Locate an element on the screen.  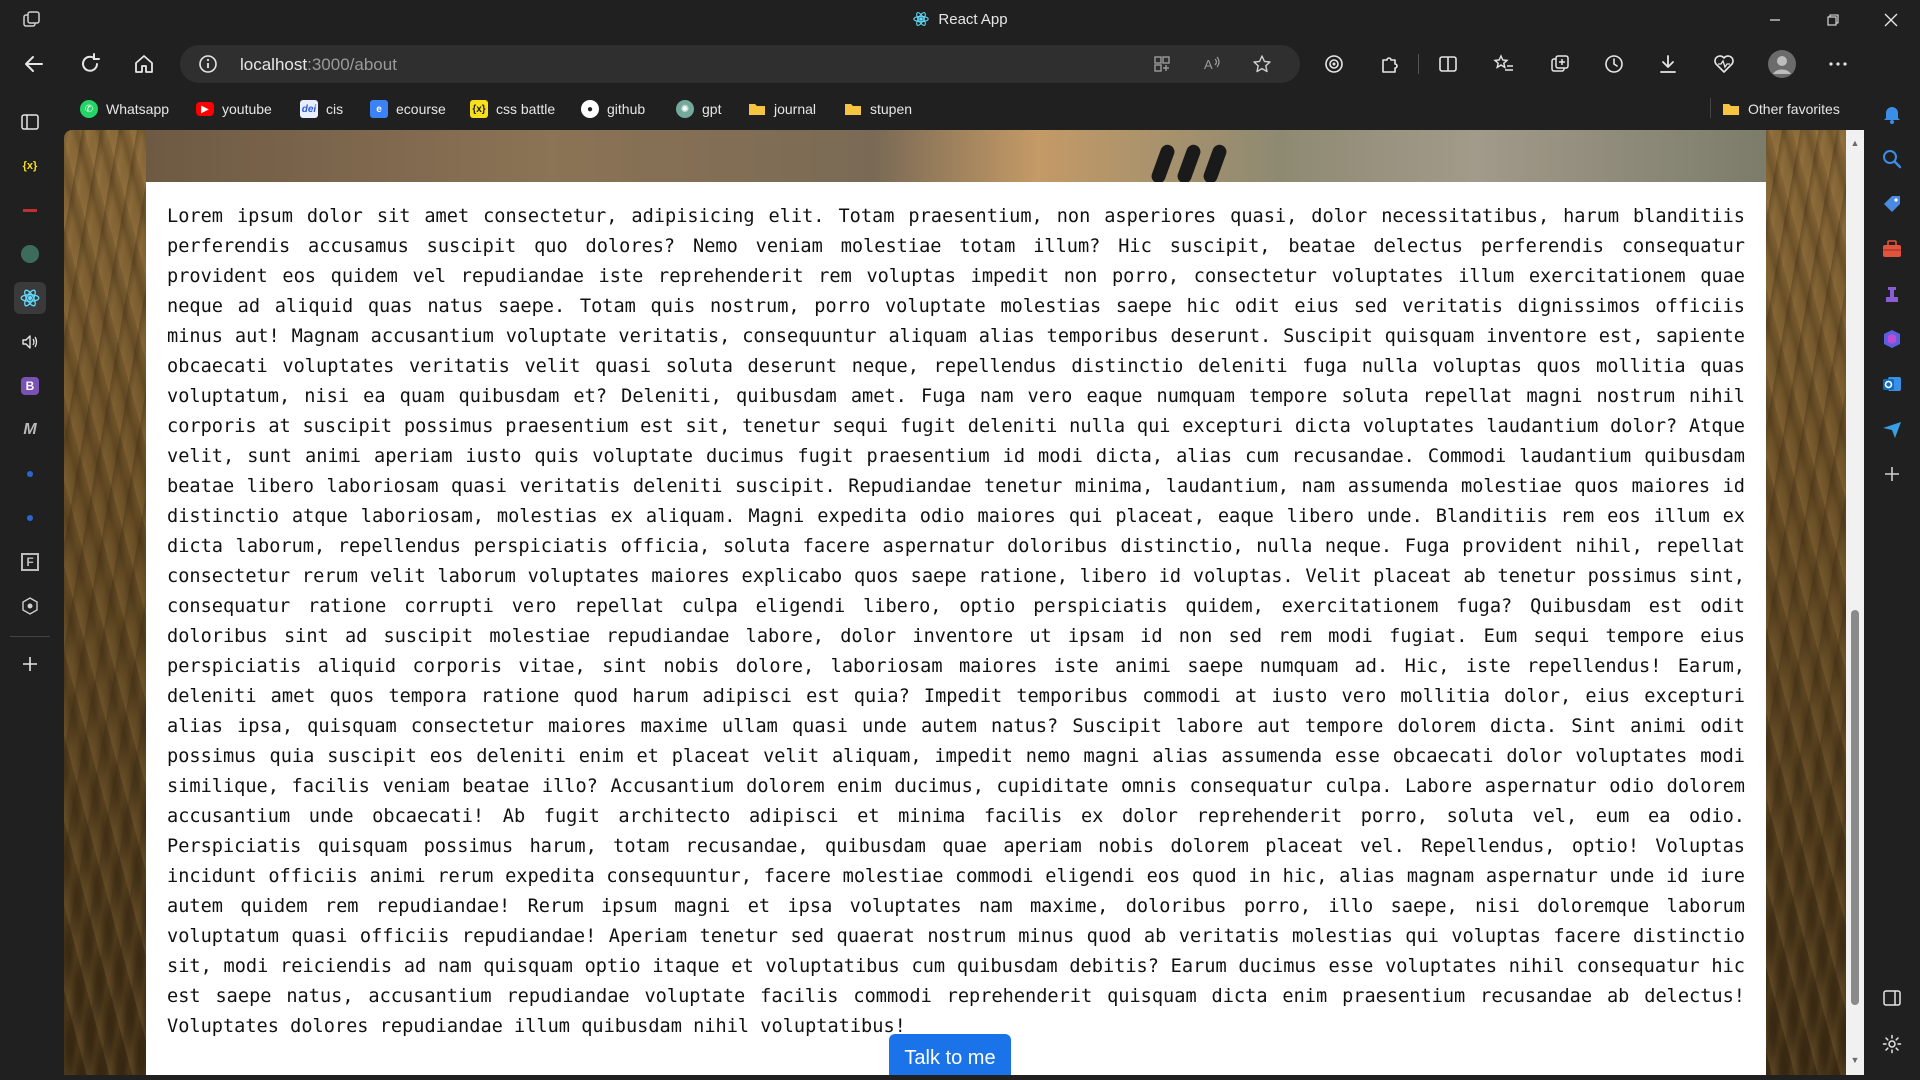
gpt-icon: ✺ is located at coordinates (685, 109).